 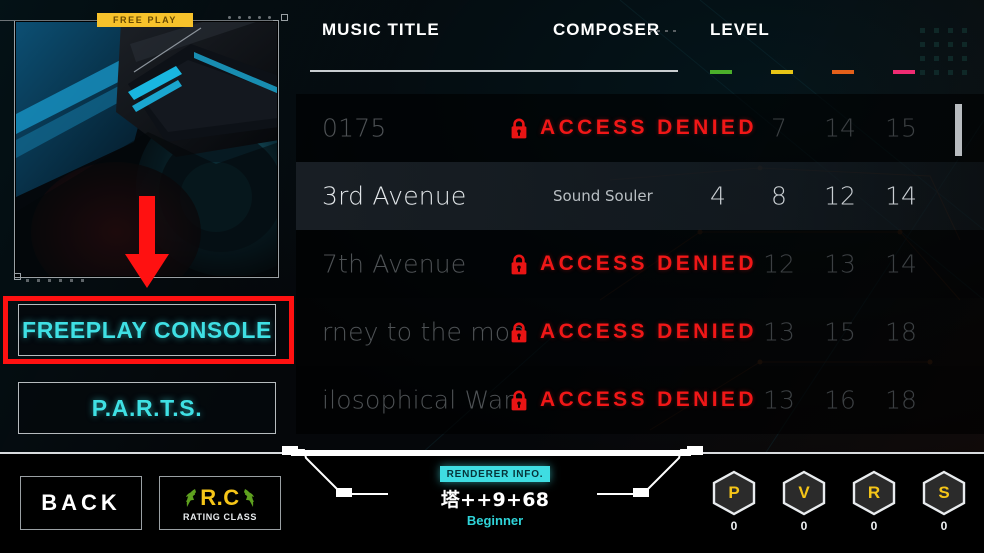 I want to click on row-title: 7th Avenue, so click(x=394, y=264).